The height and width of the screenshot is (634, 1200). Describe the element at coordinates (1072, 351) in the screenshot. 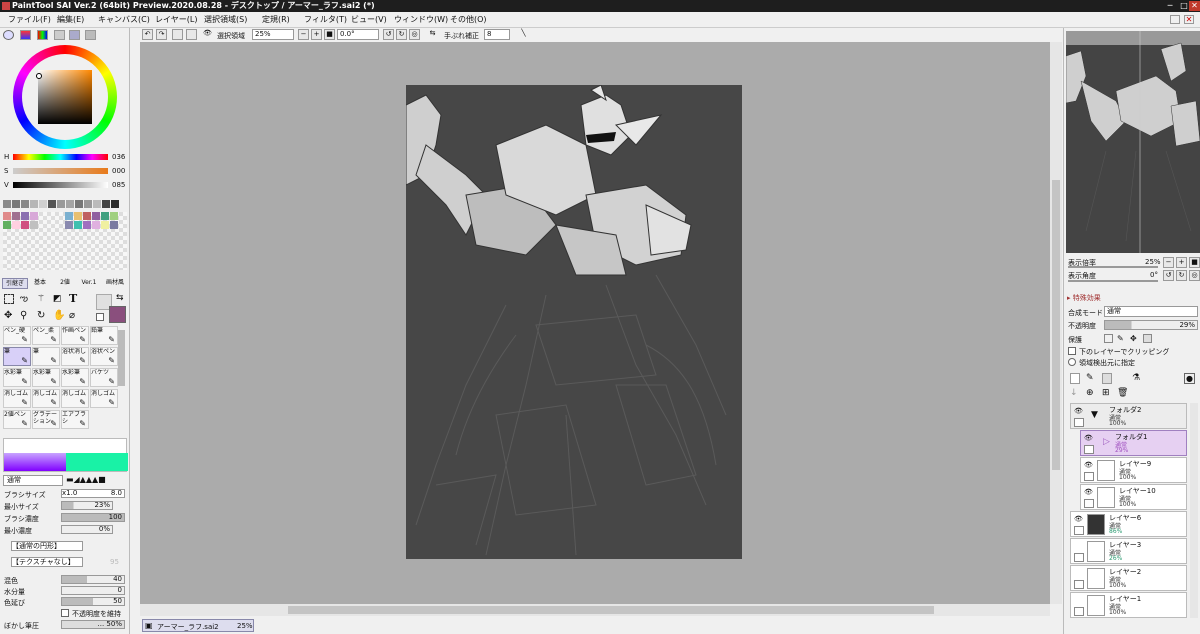

I see `clip-checkbox` at that location.